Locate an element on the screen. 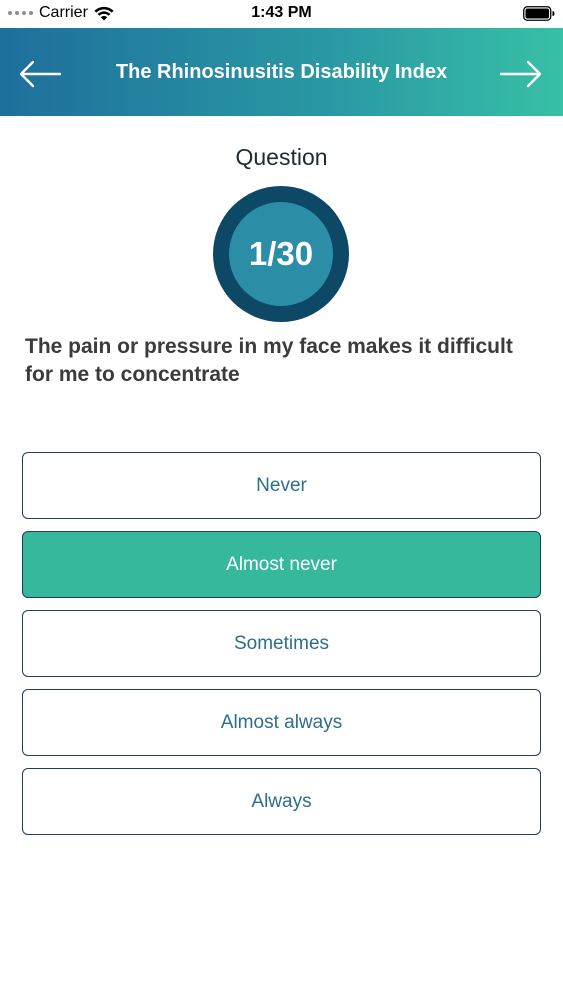 This screenshot has width=563, height=1000. page-title: The Rhinosinusitis Disability Index is located at coordinates (281, 71).